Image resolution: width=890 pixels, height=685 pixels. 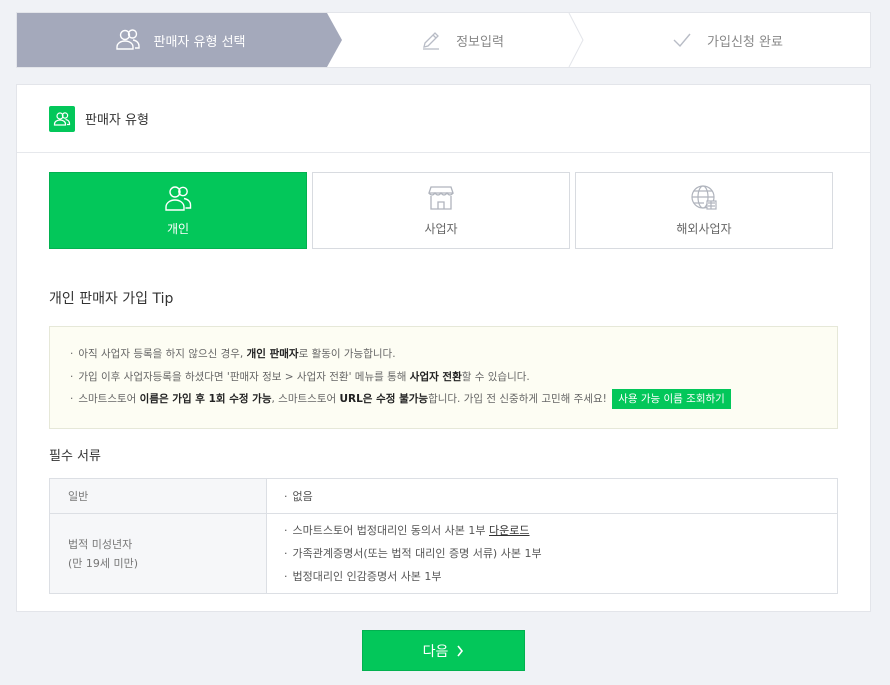 What do you see at coordinates (560, 530) in the screenshot?
I see `document-item: 스마트스토어 법정대리인 동의서 사본 1부 다운로드` at bounding box center [560, 530].